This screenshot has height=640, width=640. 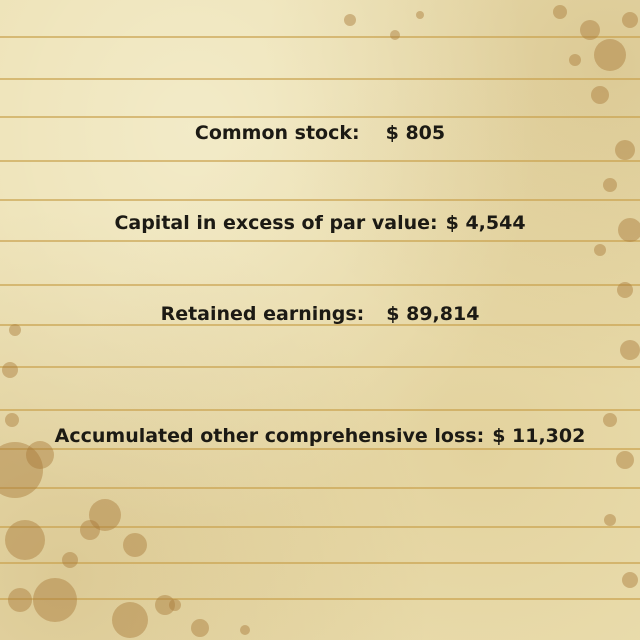 What do you see at coordinates (433, 314) in the screenshot?
I see `retained-earnings-value: $ 89,814` at bounding box center [433, 314].